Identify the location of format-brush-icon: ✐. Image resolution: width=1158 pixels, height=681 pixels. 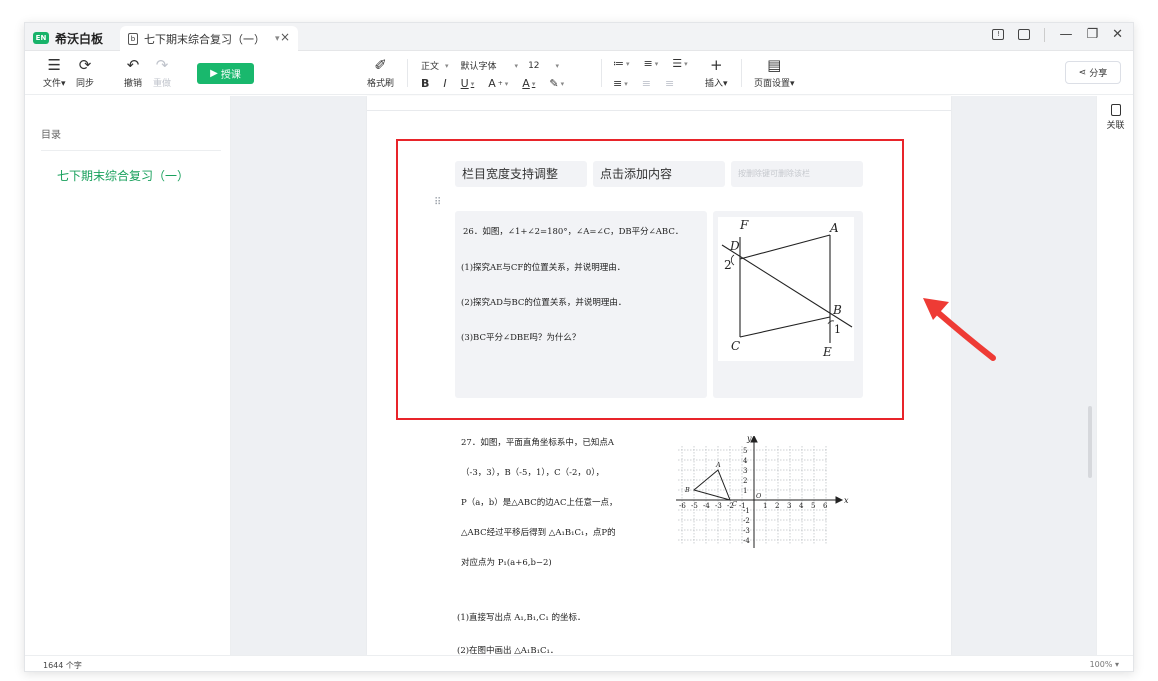
(380, 65).